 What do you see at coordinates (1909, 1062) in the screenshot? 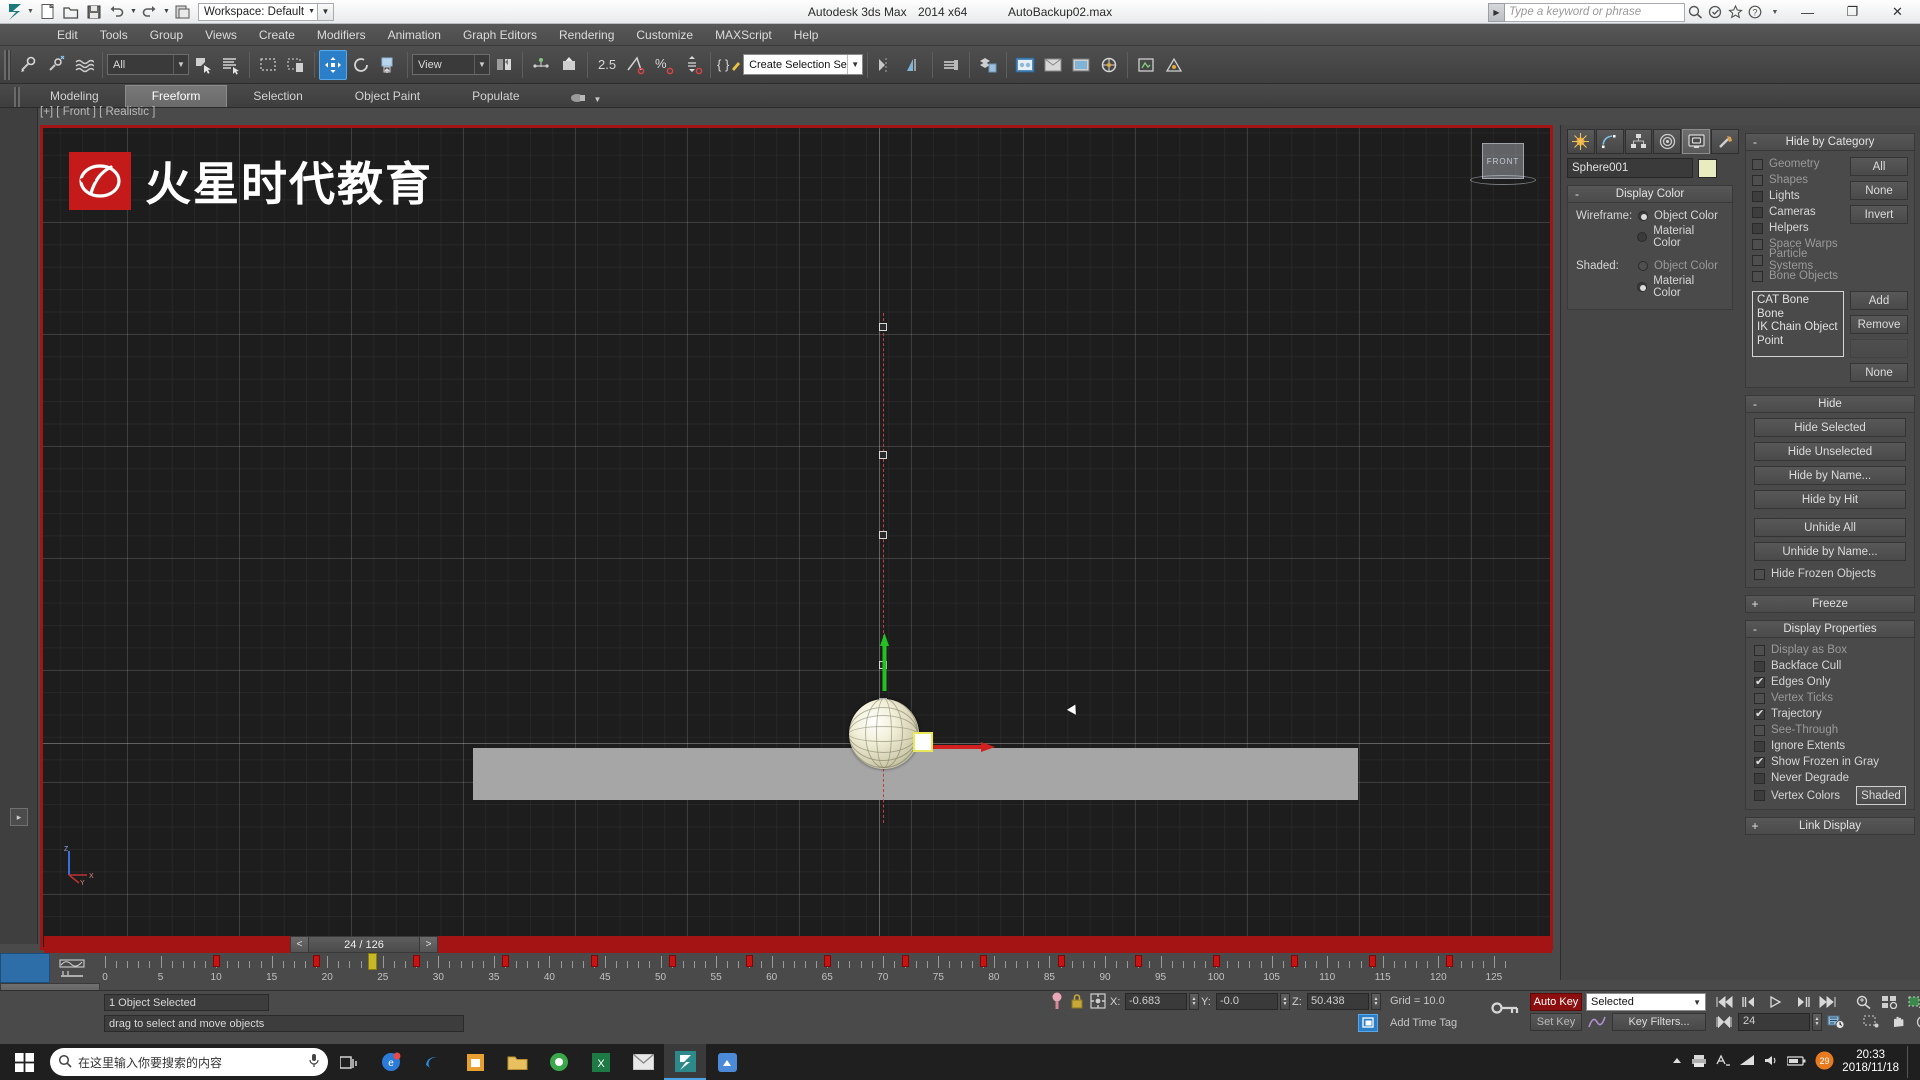
I see `show-desktop-button` at bounding box center [1909, 1062].